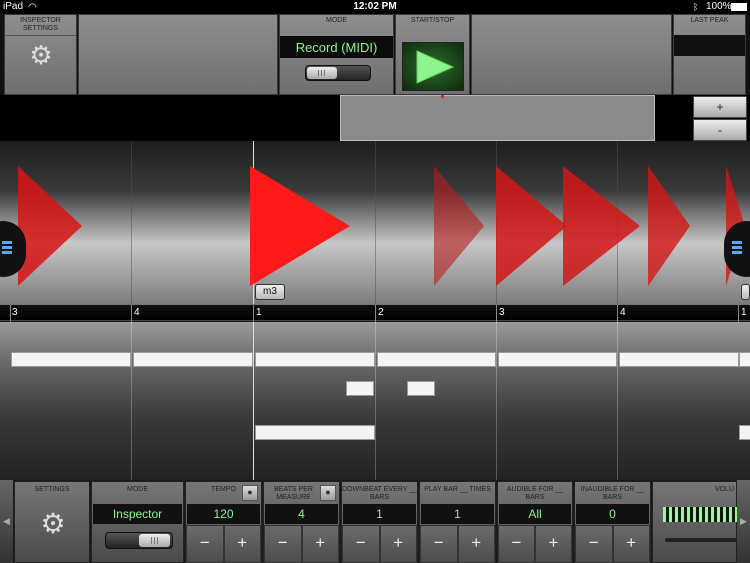 The width and height of the screenshot is (750, 563). What do you see at coordinates (40, 35) in the screenshot?
I see `divider` at bounding box center [40, 35].